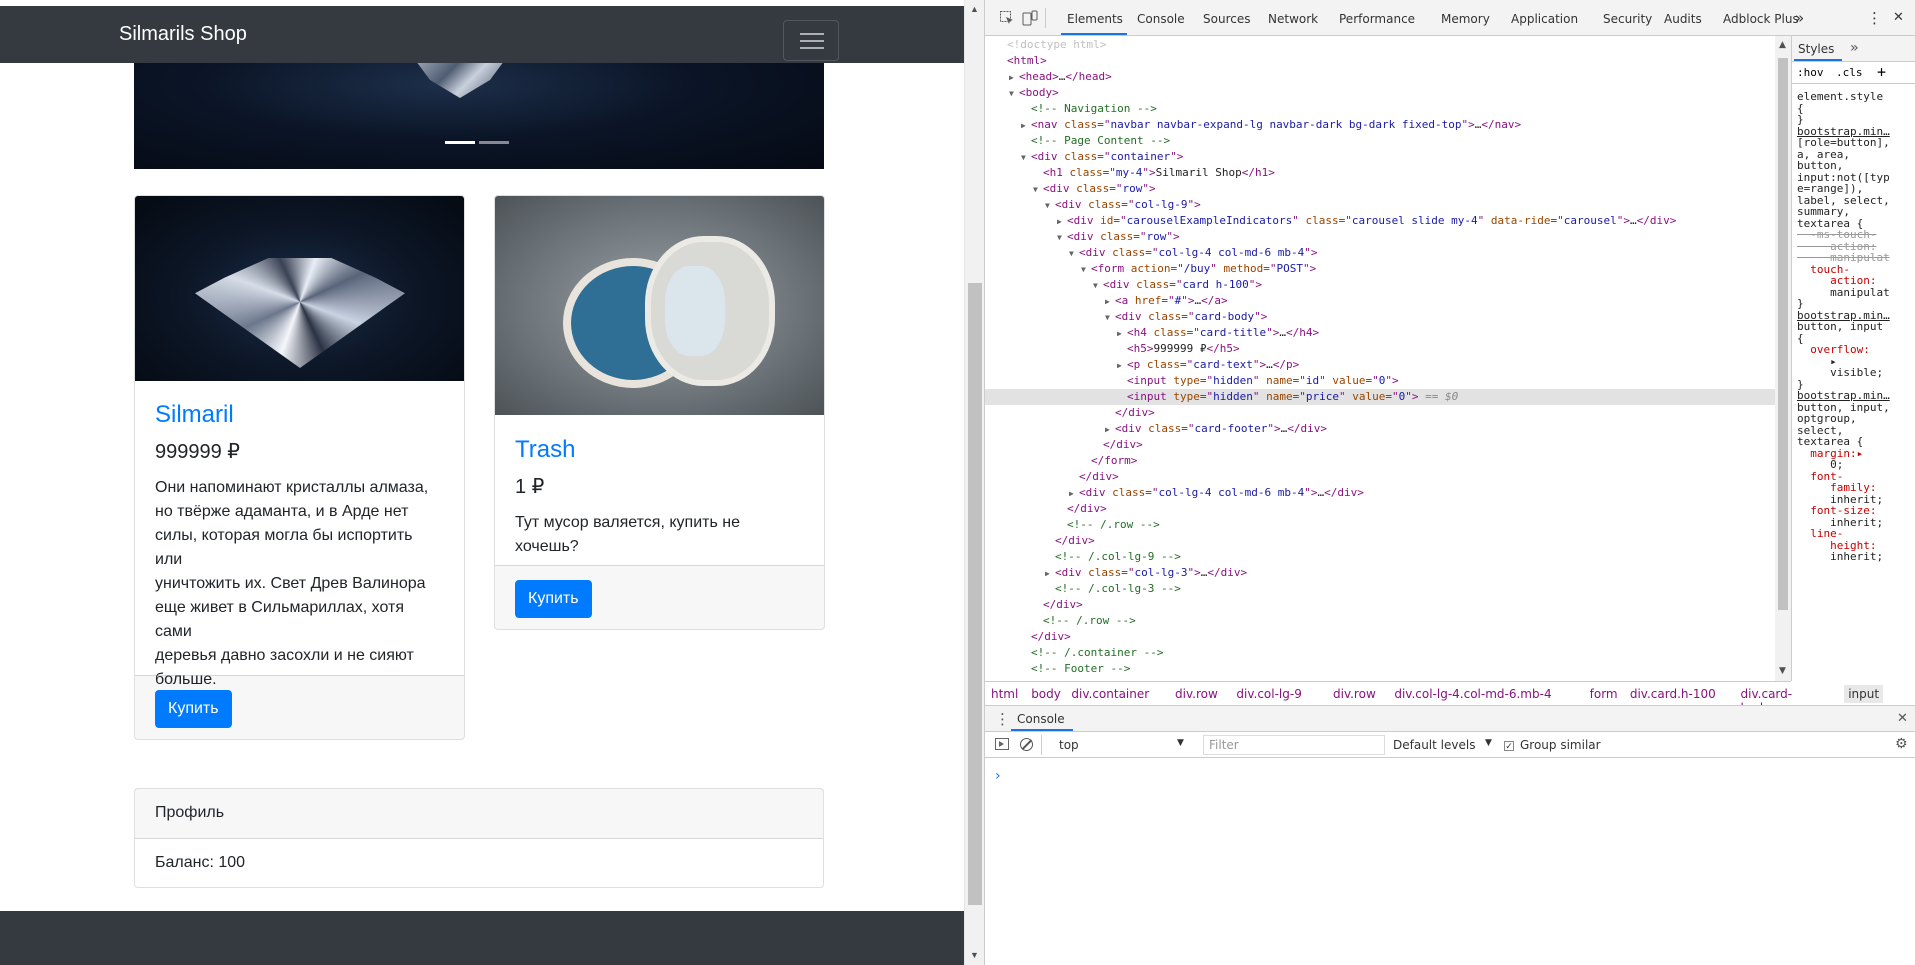 This screenshot has height=965, width=1915. I want to click on inspect-element-icon, so click(1007, 18).